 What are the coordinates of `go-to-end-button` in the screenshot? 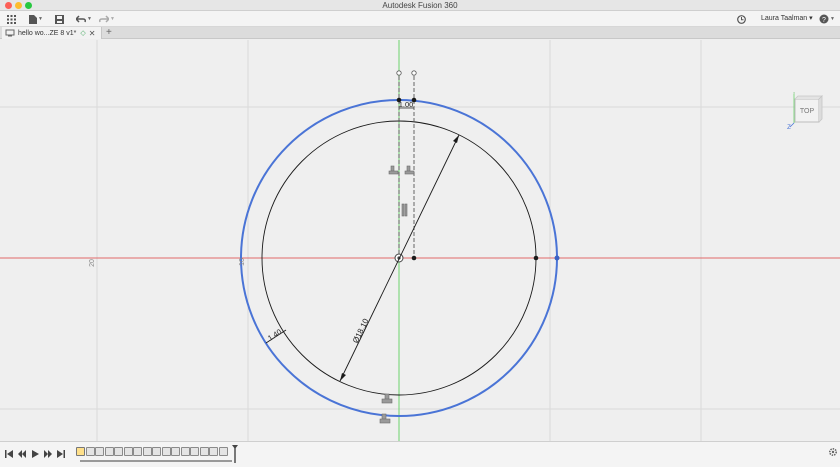 It's located at (61, 454).